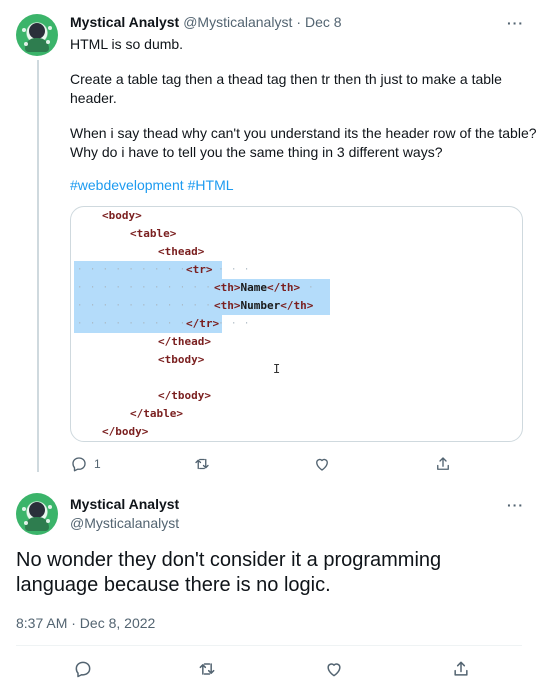  I want to click on code-line: <table>, so click(153, 234).